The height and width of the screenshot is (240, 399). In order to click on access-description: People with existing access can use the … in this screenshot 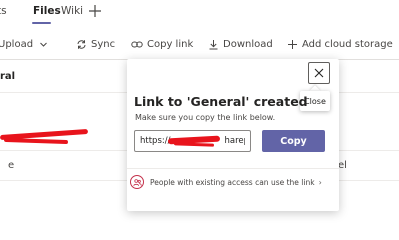, I will do `click(232, 182)`.